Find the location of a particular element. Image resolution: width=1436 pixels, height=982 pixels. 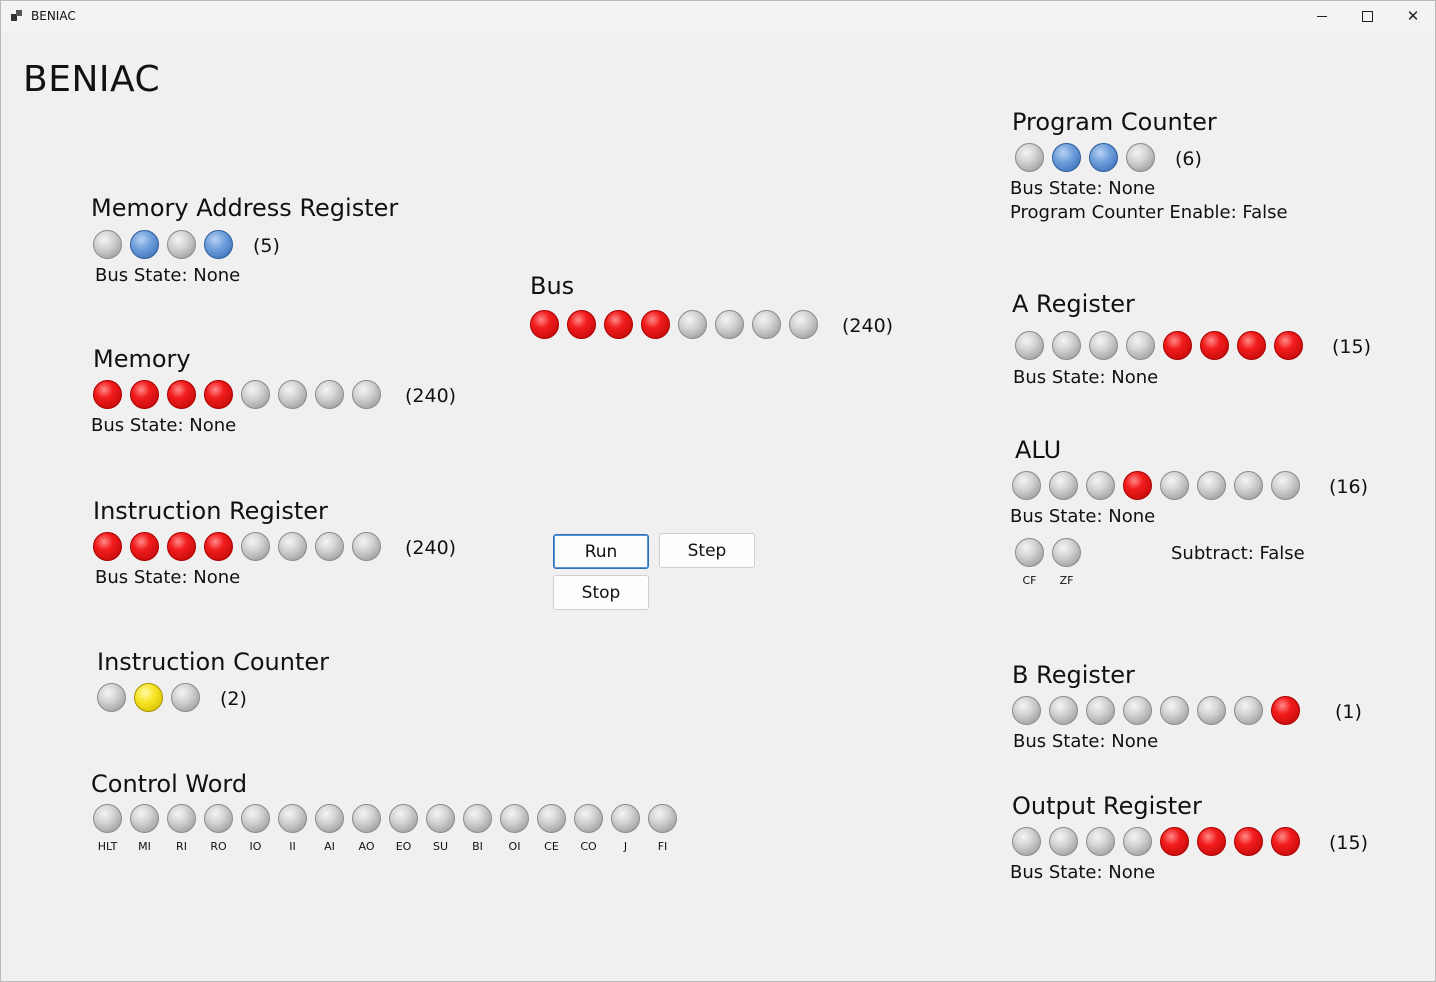

mar-title: Memory Address Register is located at coordinates (245, 208).